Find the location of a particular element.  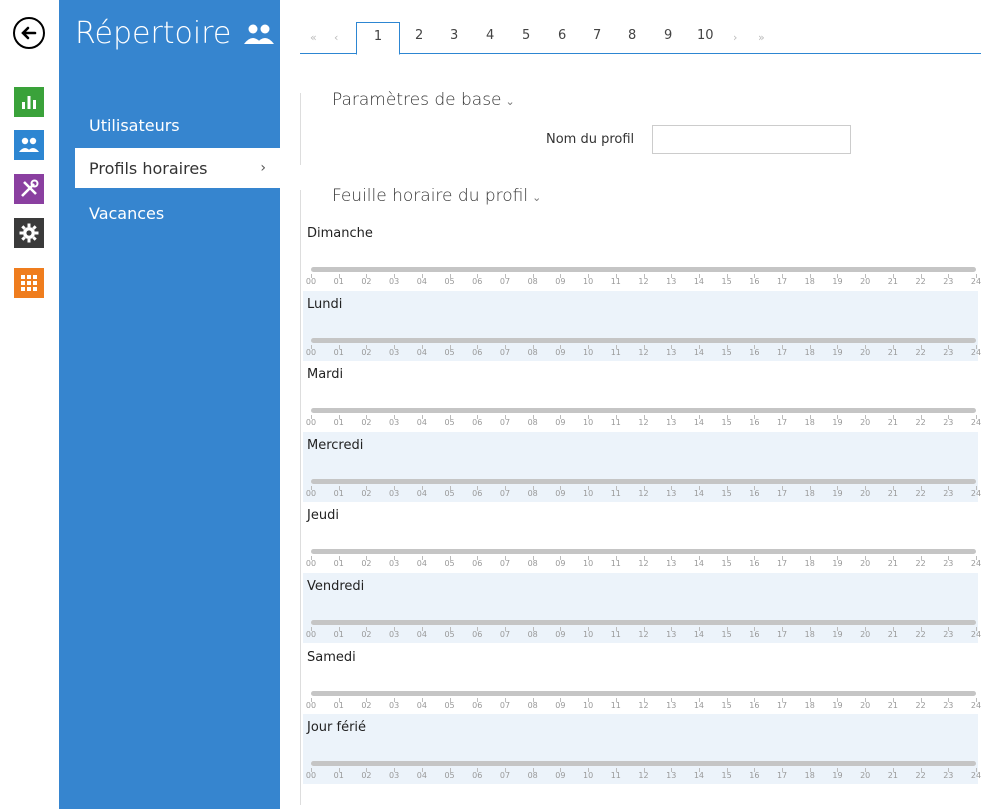

nav-item-holidays: Vacances is located at coordinates (177, 213).